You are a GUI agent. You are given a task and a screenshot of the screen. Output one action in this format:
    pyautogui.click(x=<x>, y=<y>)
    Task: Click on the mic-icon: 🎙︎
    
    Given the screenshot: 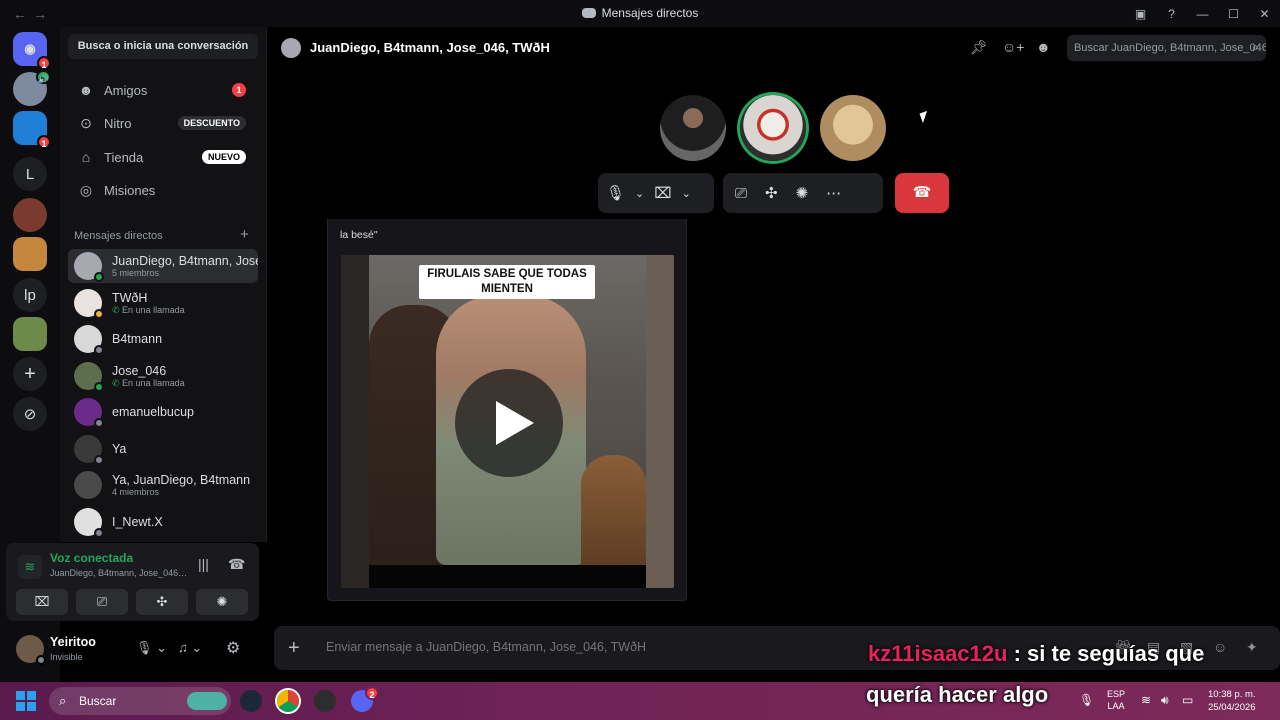 What is the action you would take?
    pyautogui.click(x=615, y=193)
    